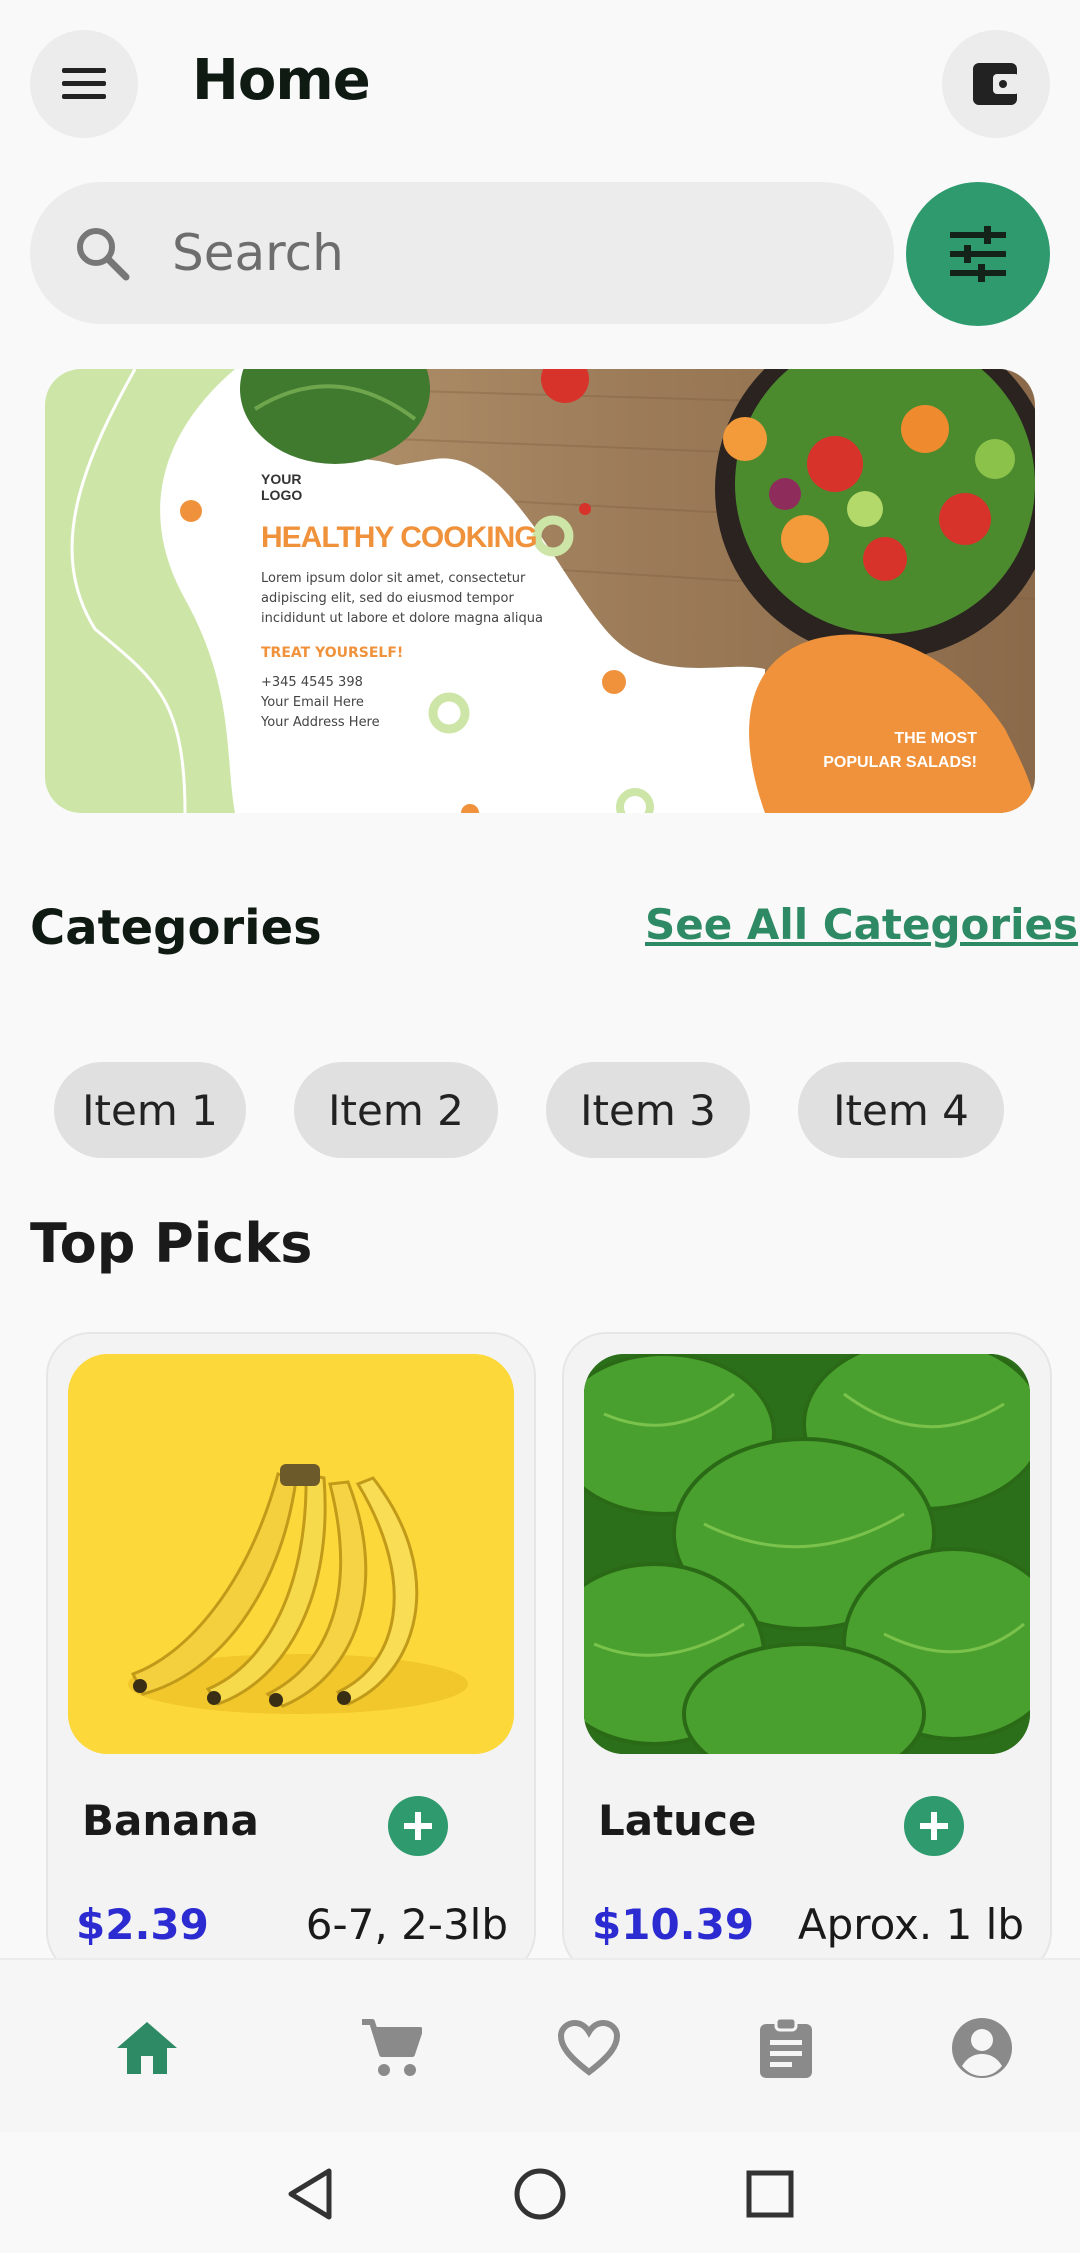  Describe the element at coordinates (281, 80) in the screenshot. I see `page-title: Home` at that location.